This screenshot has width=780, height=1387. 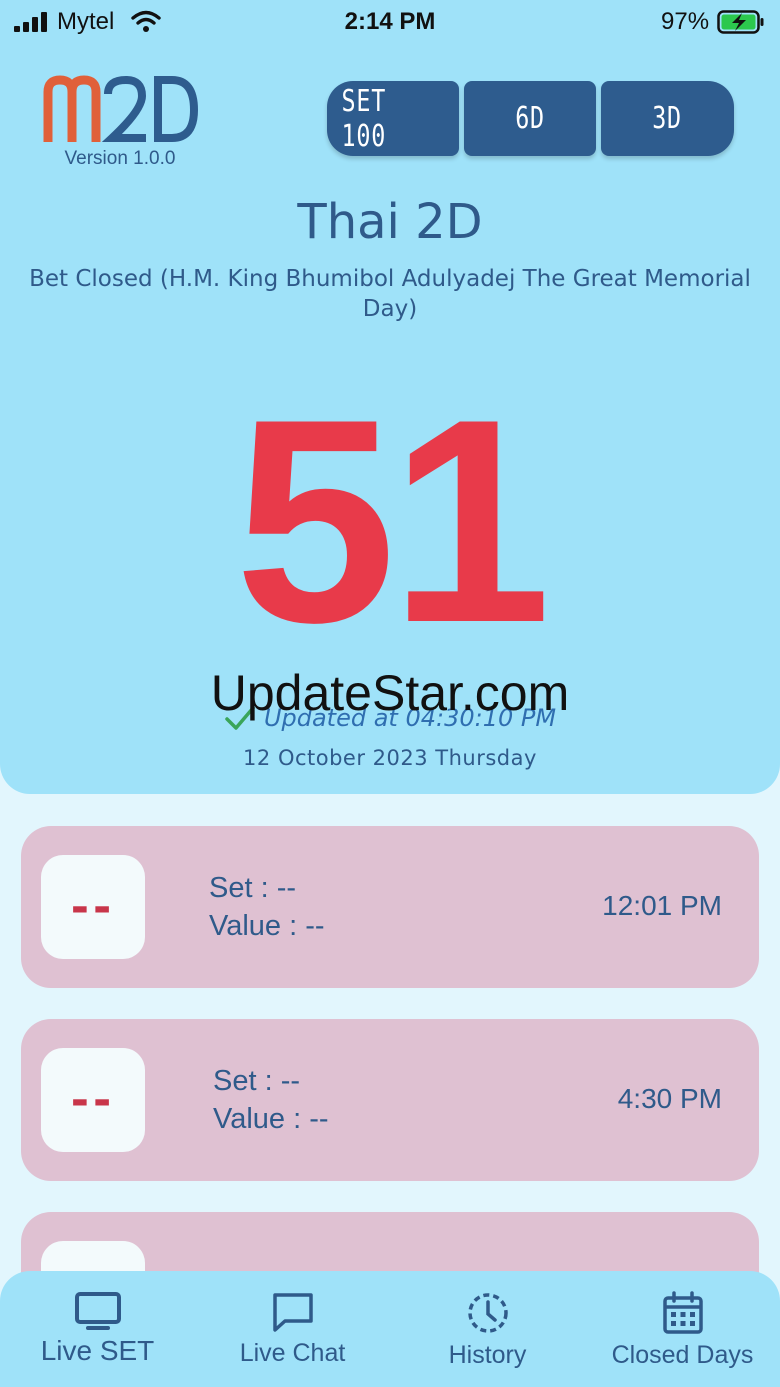 I want to click on bottom-tab-bar: Live SET Live Chat History Closed Days, so click(x=390, y=1329).